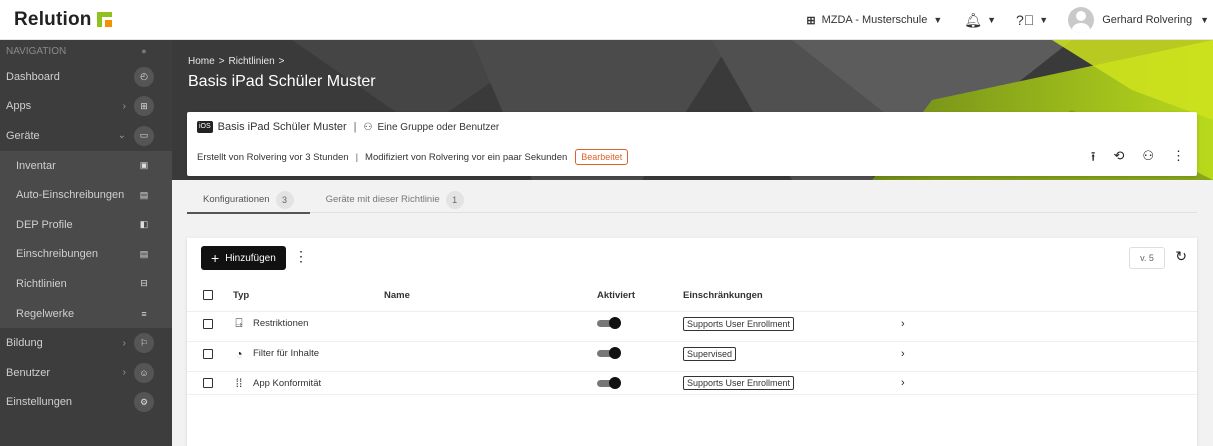 The image size is (1213, 446). Describe the element at coordinates (33, 76) in the screenshot. I see `sidebar-item-label: Dashboard` at that location.